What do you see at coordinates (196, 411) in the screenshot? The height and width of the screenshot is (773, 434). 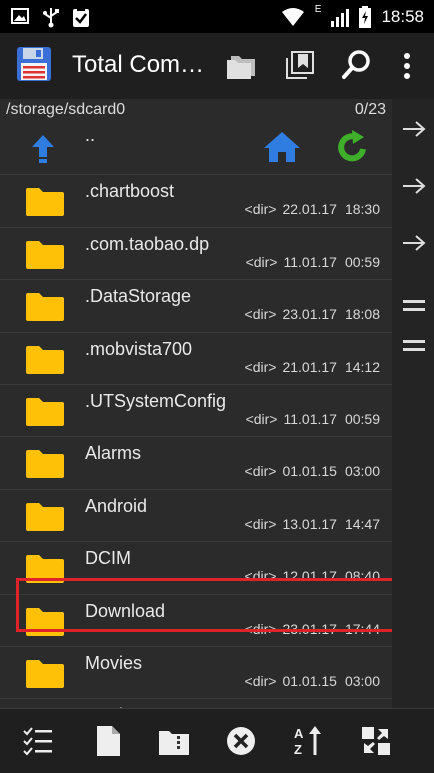 I see `file-row: .UTSystemConfig <dir> 11.01.17 00:59` at bounding box center [196, 411].